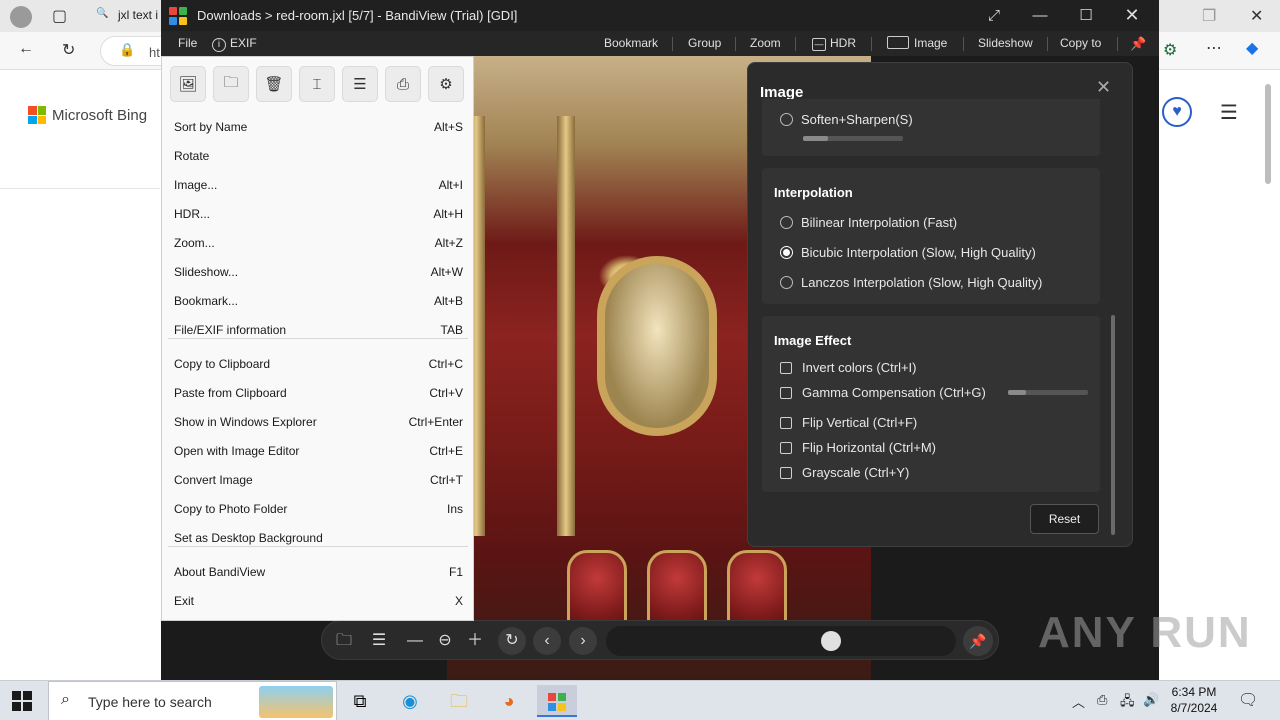 The image size is (1280, 720). Describe the element at coordinates (1040, 15) in the screenshot. I see `minimize-icon: —` at that location.